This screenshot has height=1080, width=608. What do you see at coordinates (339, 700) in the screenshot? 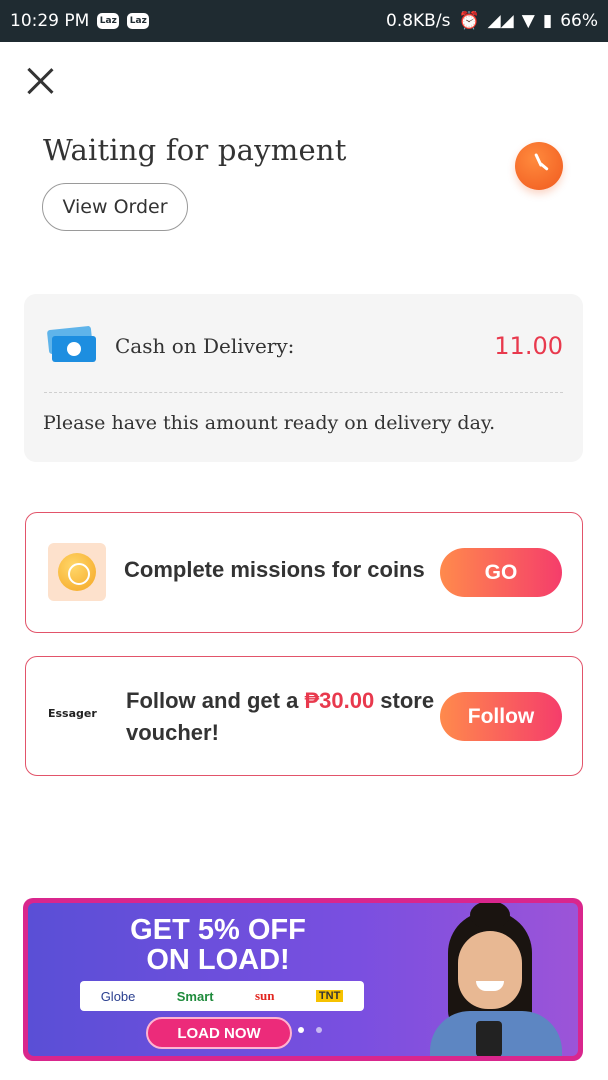
I see `voucher-amount: ₱30.00` at bounding box center [339, 700].